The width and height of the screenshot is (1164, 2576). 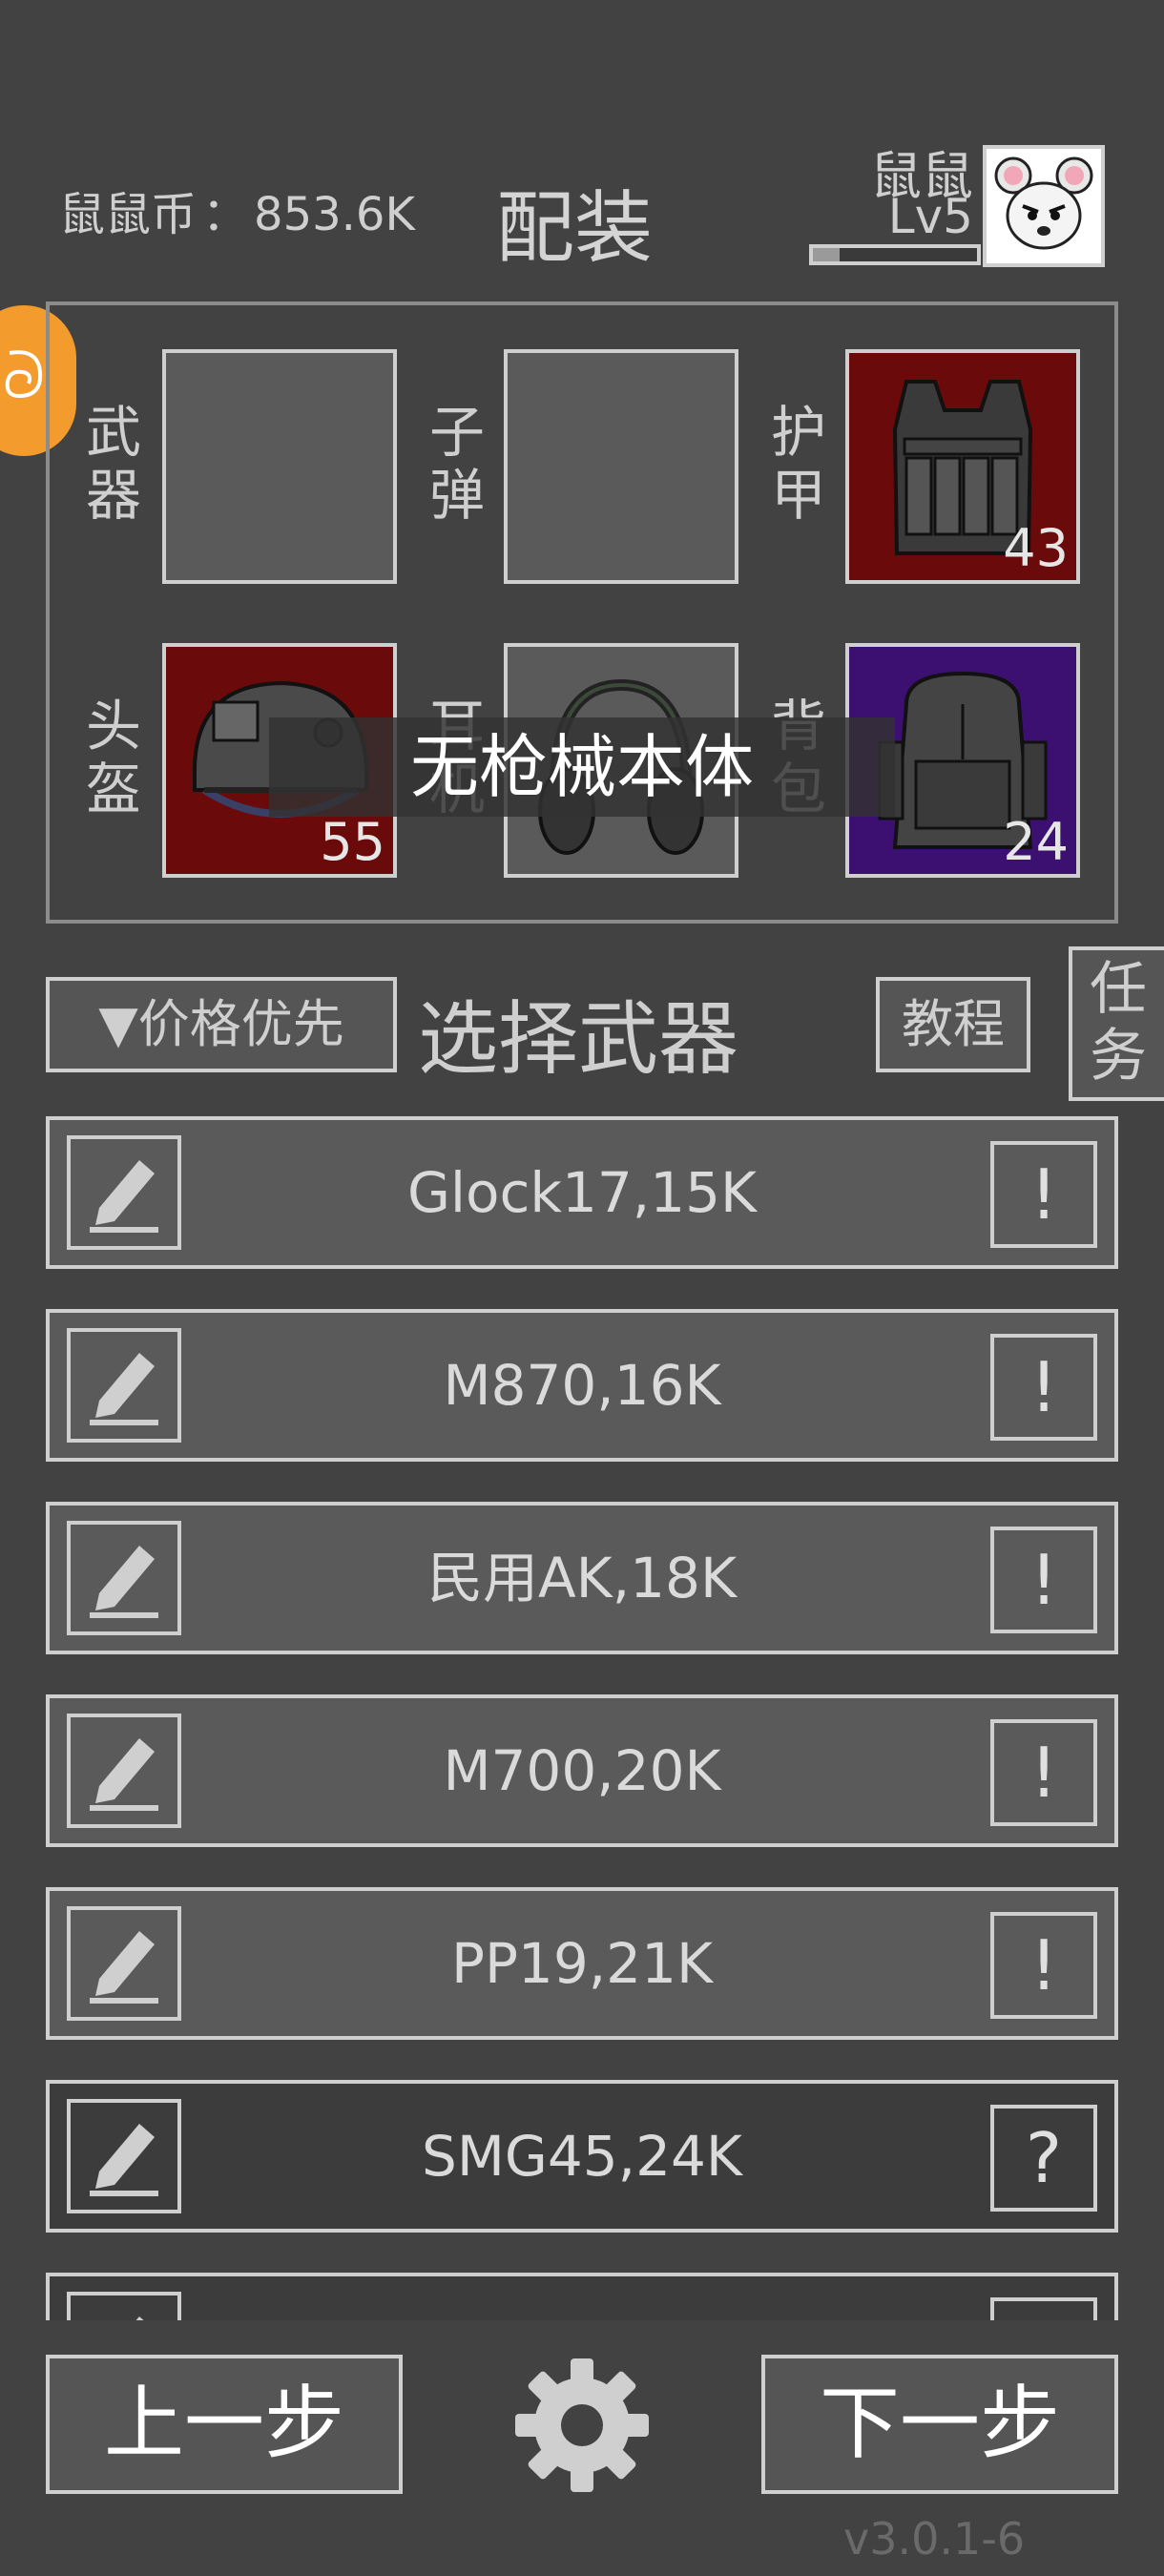 I want to click on weapon-name: Glock17,15K, so click(x=582, y=1192).